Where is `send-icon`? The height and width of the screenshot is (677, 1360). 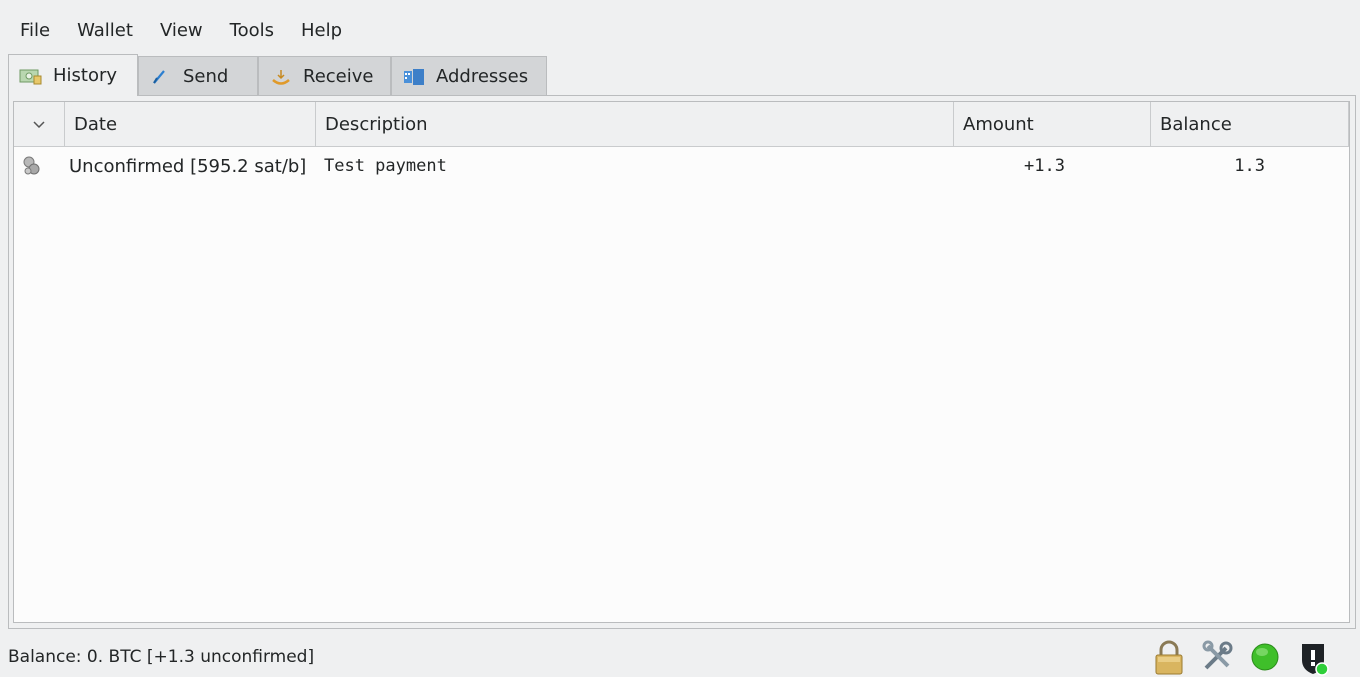
send-icon is located at coordinates (161, 77).